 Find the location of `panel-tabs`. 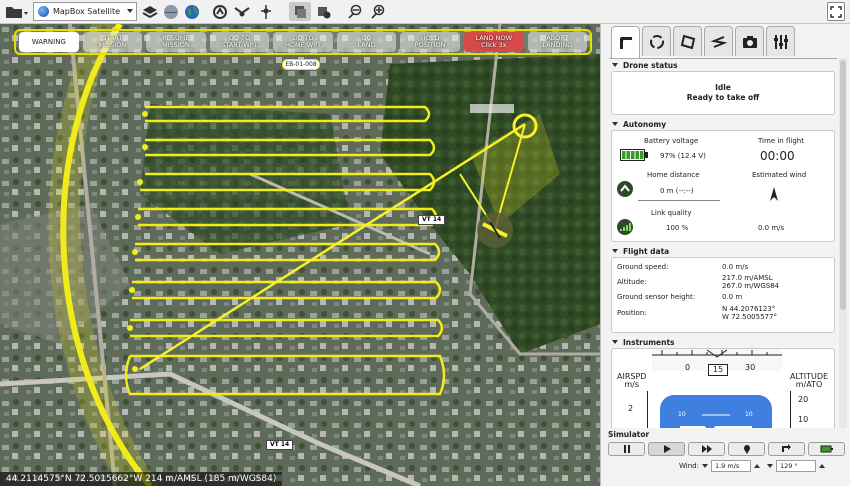

panel-tabs is located at coordinates (703, 42).